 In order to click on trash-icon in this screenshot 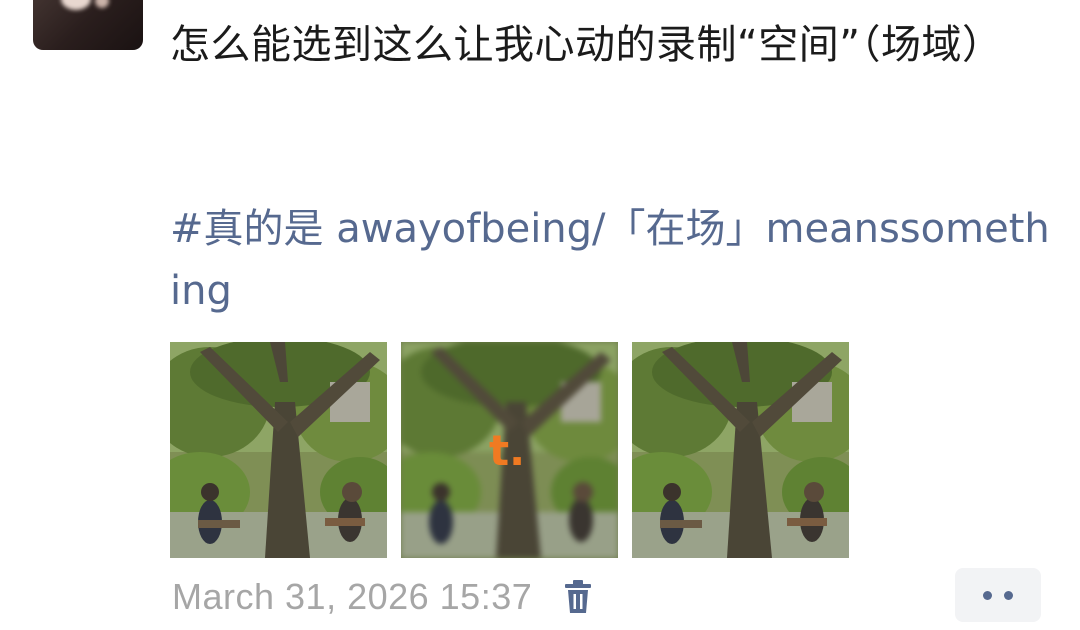, I will do `click(578, 597)`.